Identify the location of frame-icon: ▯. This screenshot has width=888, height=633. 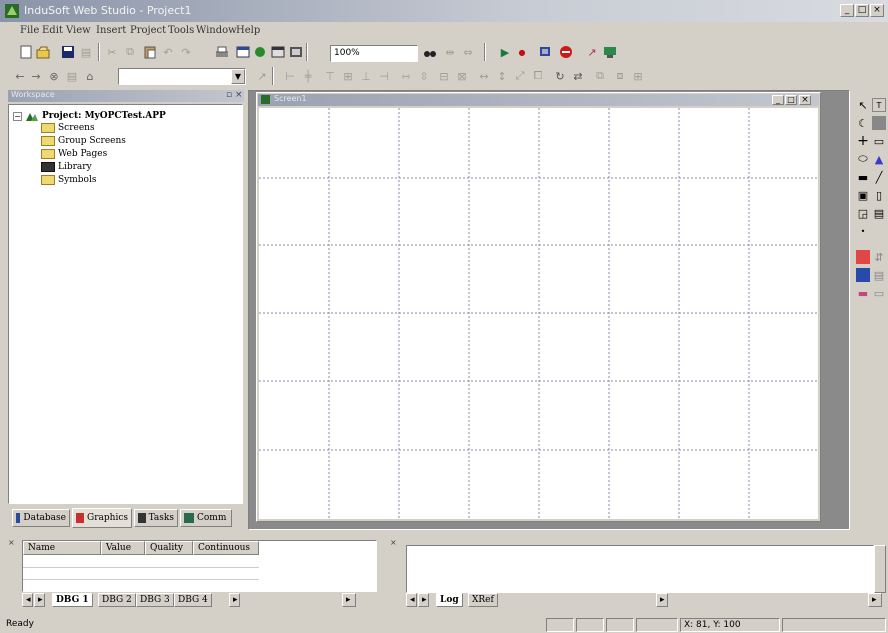
(879, 195).